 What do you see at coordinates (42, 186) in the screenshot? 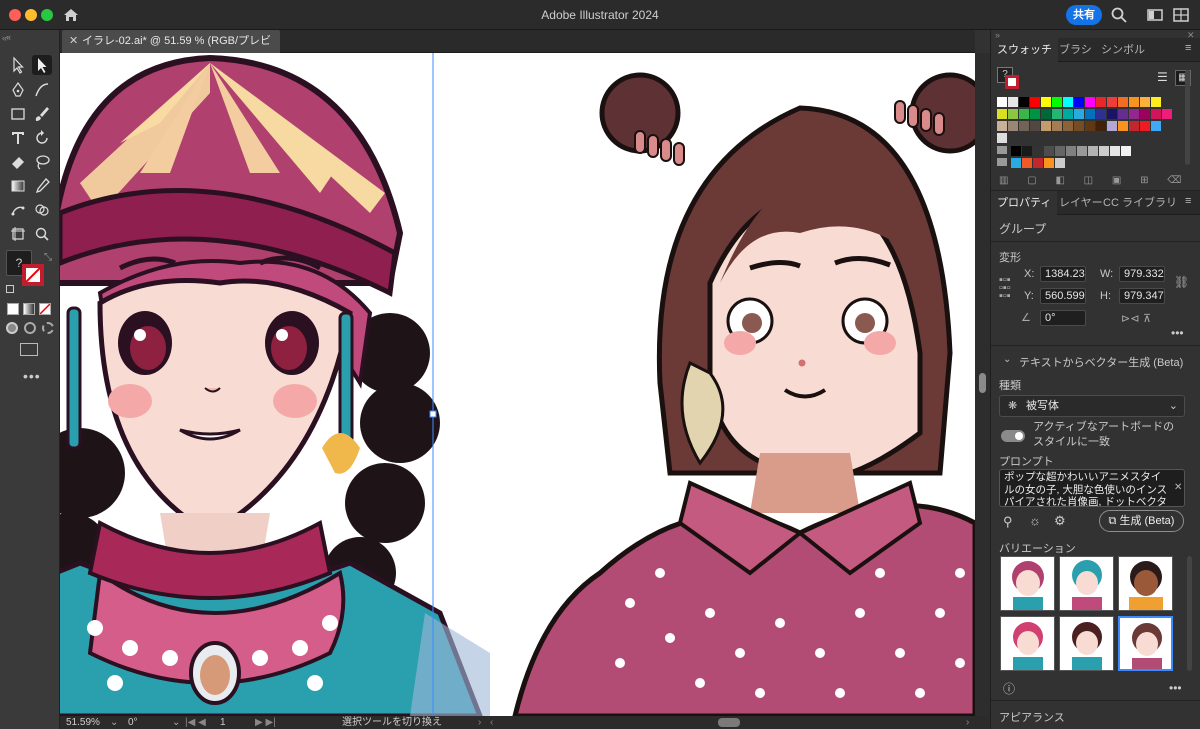
I see `eyedropper-tool-icon` at bounding box center [42, 186].